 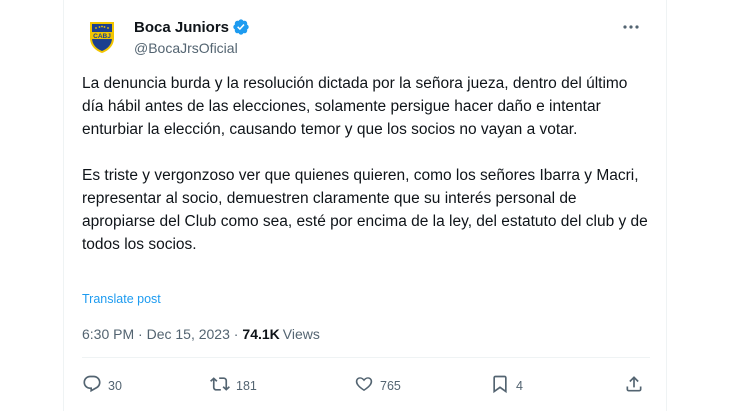 What do you see at coordinates (390, 385) in the screenshot?
I see `like-count: 765` at bounding box center [390, 385].